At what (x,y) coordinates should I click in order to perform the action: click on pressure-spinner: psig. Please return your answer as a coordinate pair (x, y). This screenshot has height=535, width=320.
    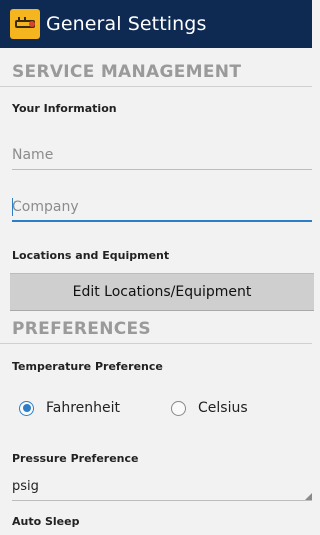
    Looking at the image, I should click on (162, 489).